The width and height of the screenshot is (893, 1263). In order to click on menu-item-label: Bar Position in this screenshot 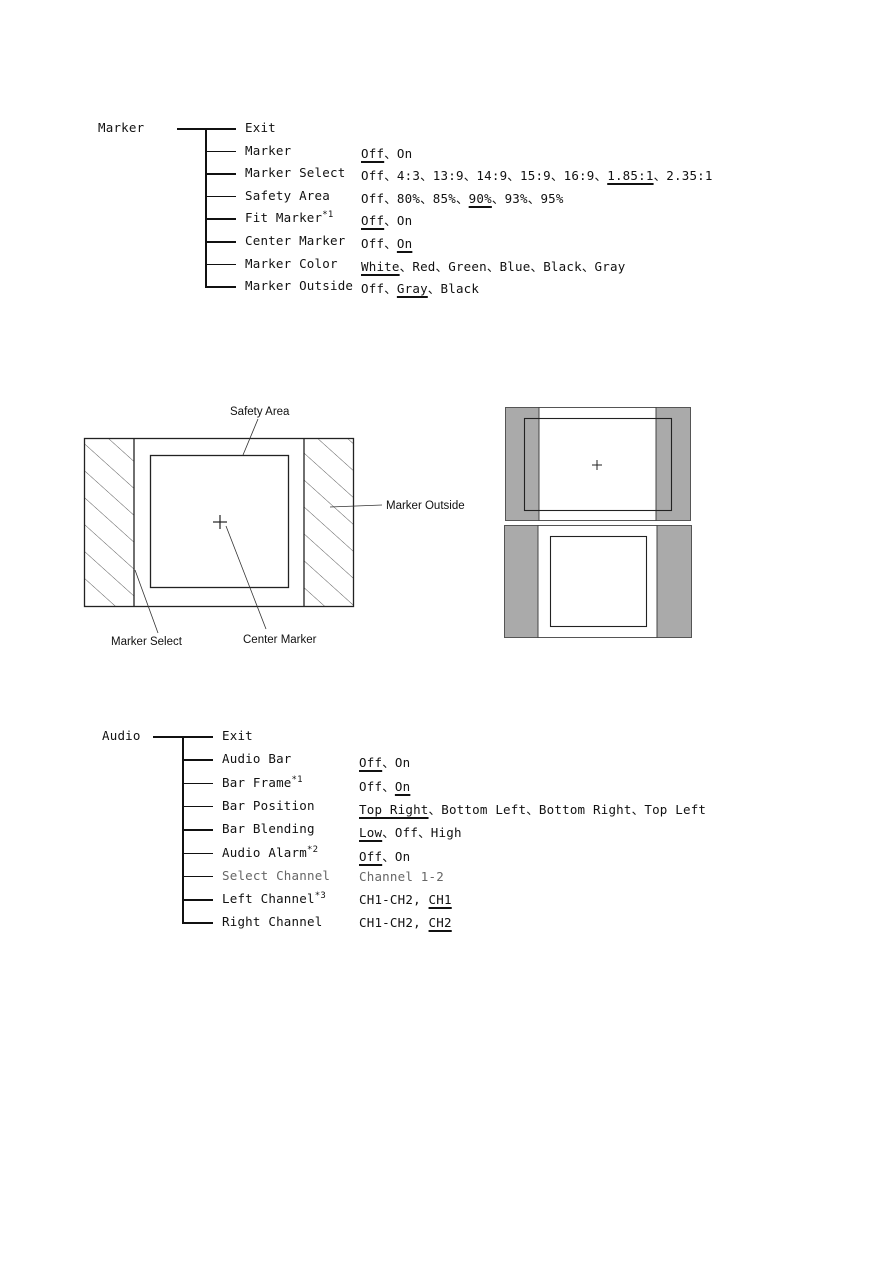, I will do `click(268, 805)`.